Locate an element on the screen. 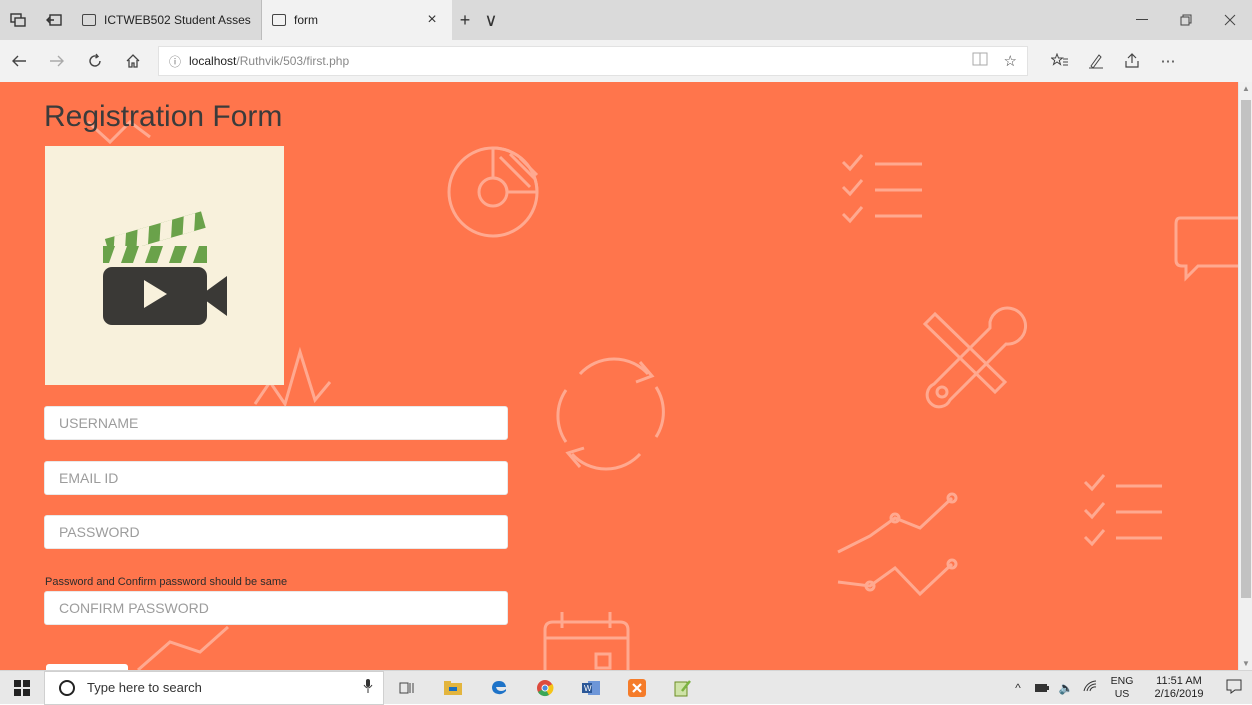  tab-preview-icon is located at coordinates (18, 20).